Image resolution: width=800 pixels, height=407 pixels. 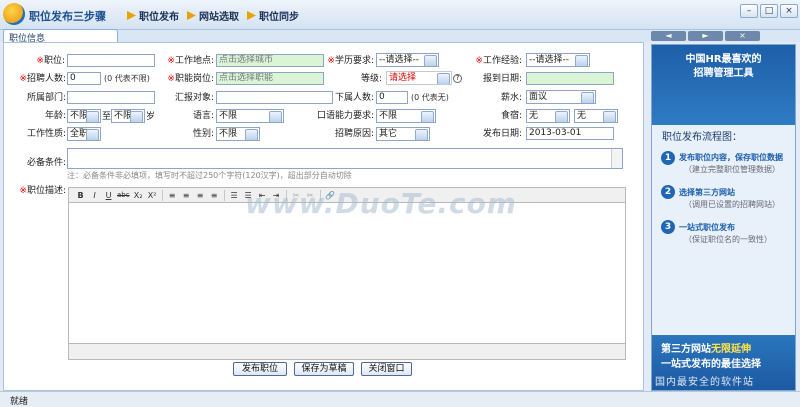 I want to click on report-date-label: 报到日期:, so click(x=502, y=79).